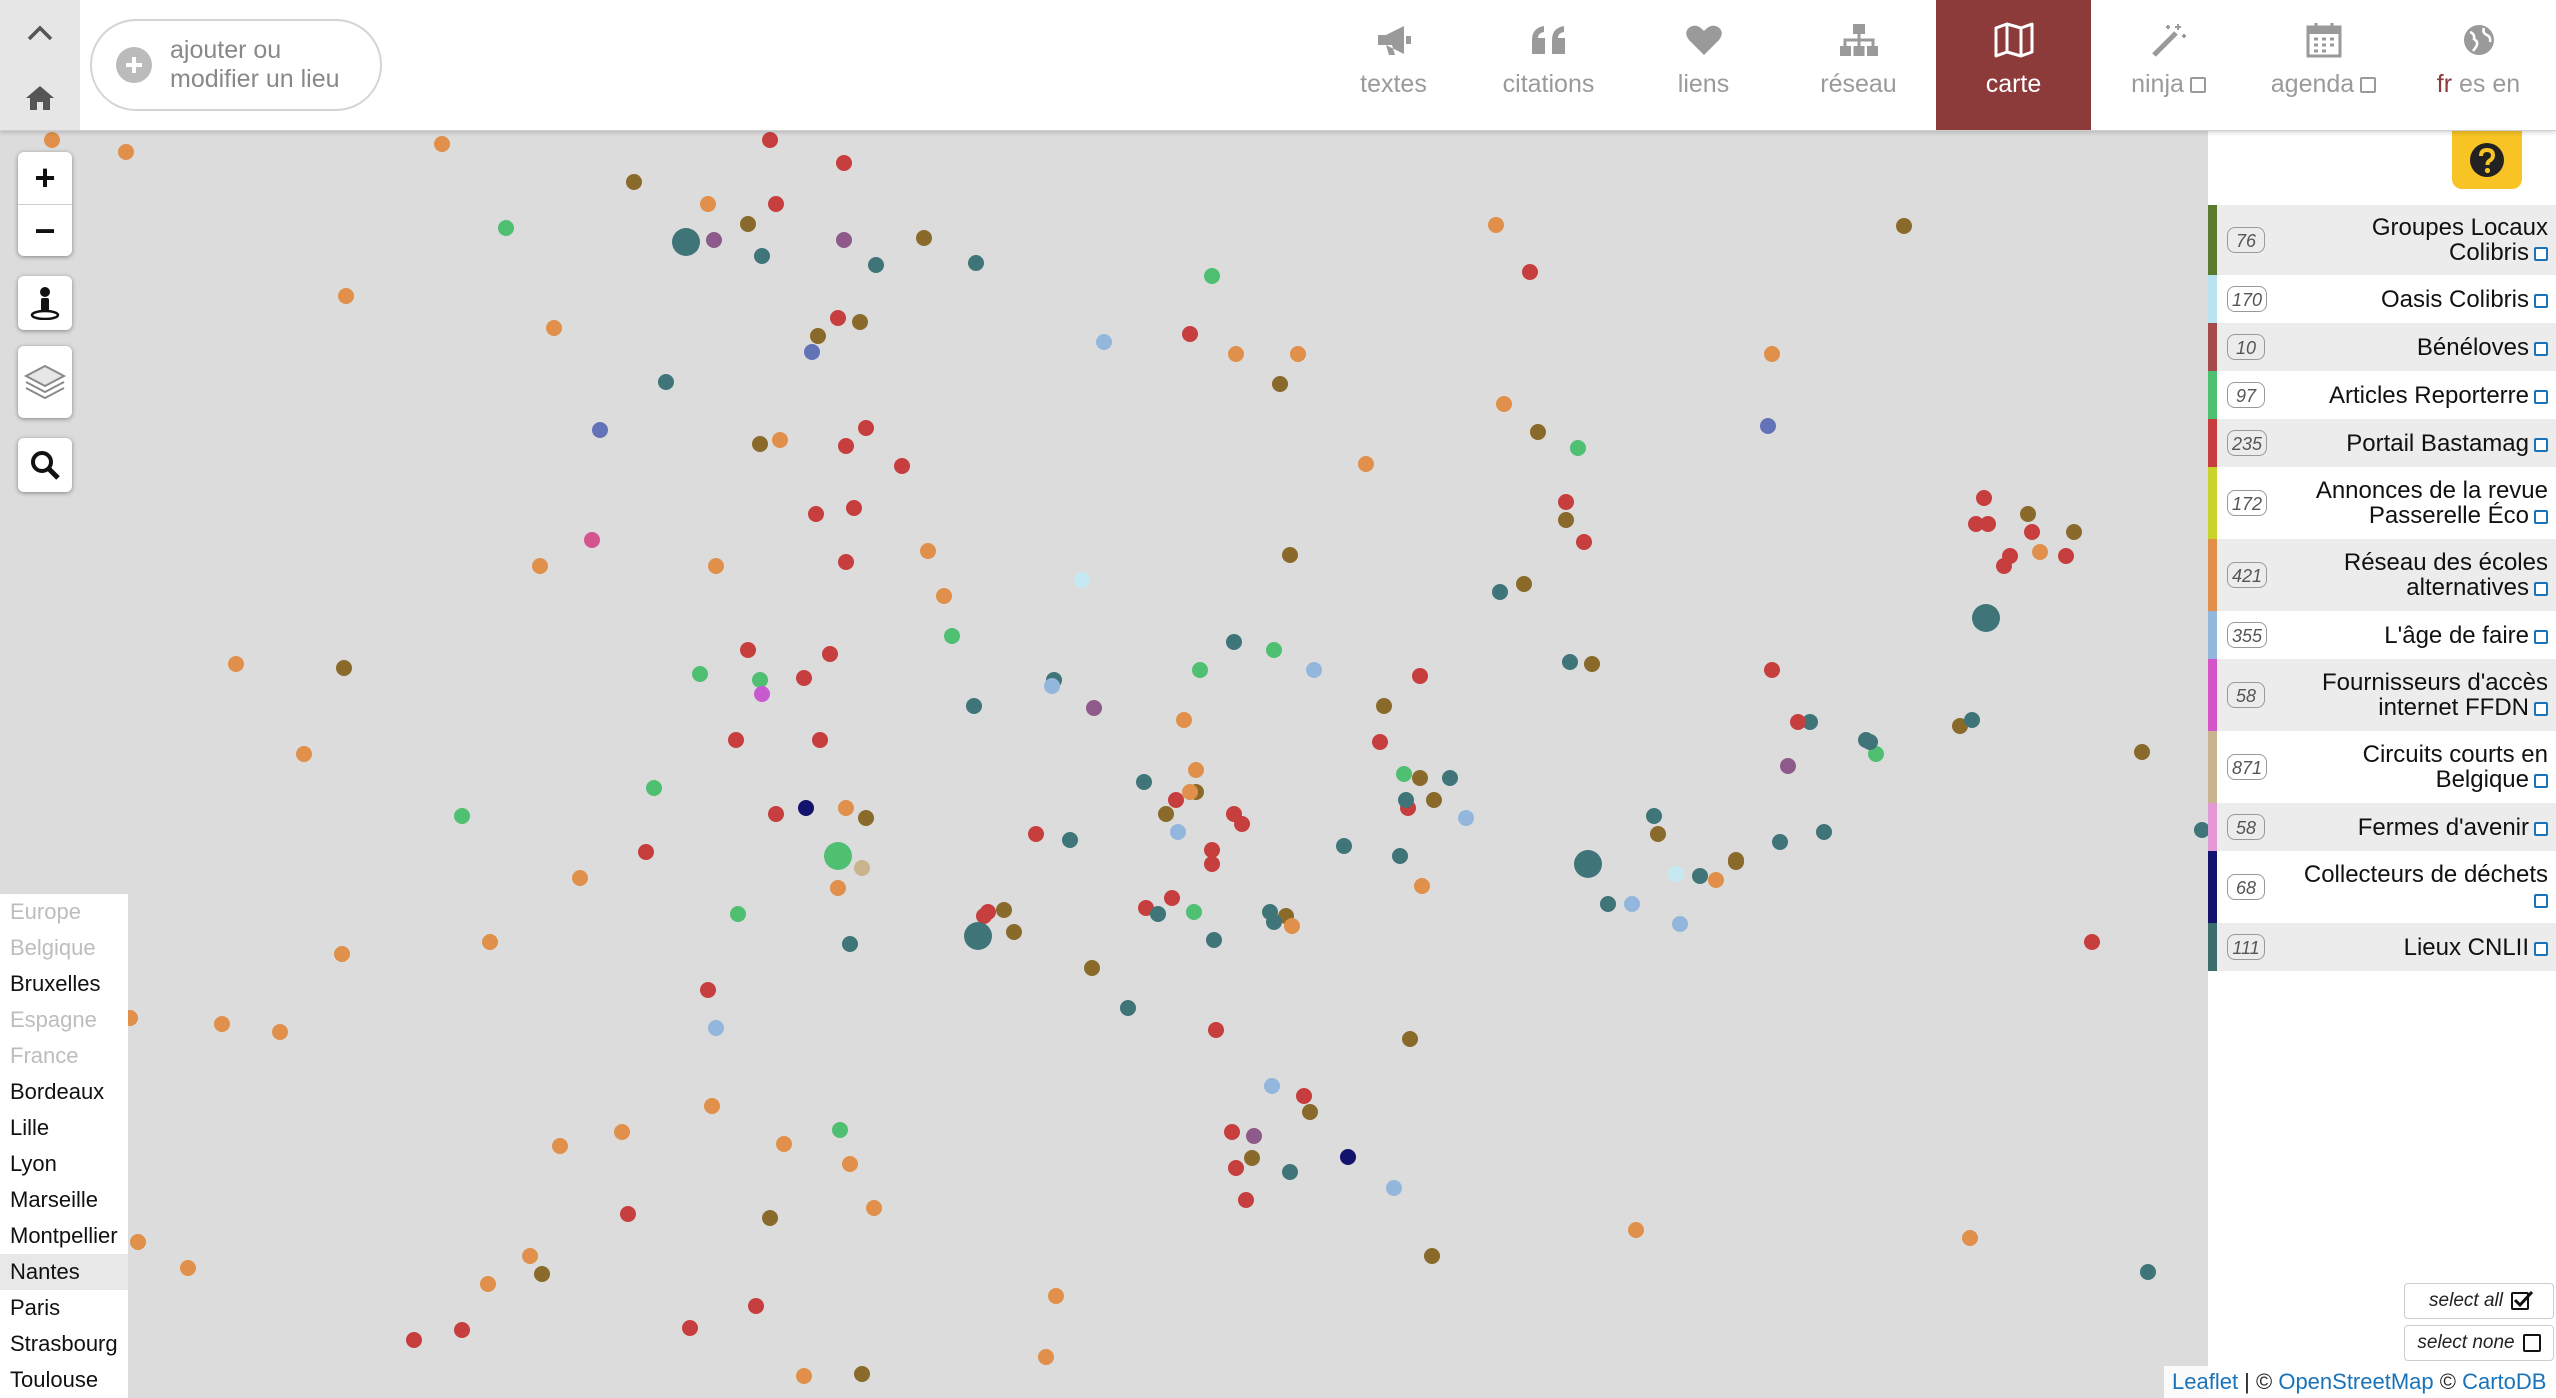 The image size is (2556, 1398). Describe the element at coordinates (64, 912) in the screenshot. I see `city-europe: Europe` at that location.